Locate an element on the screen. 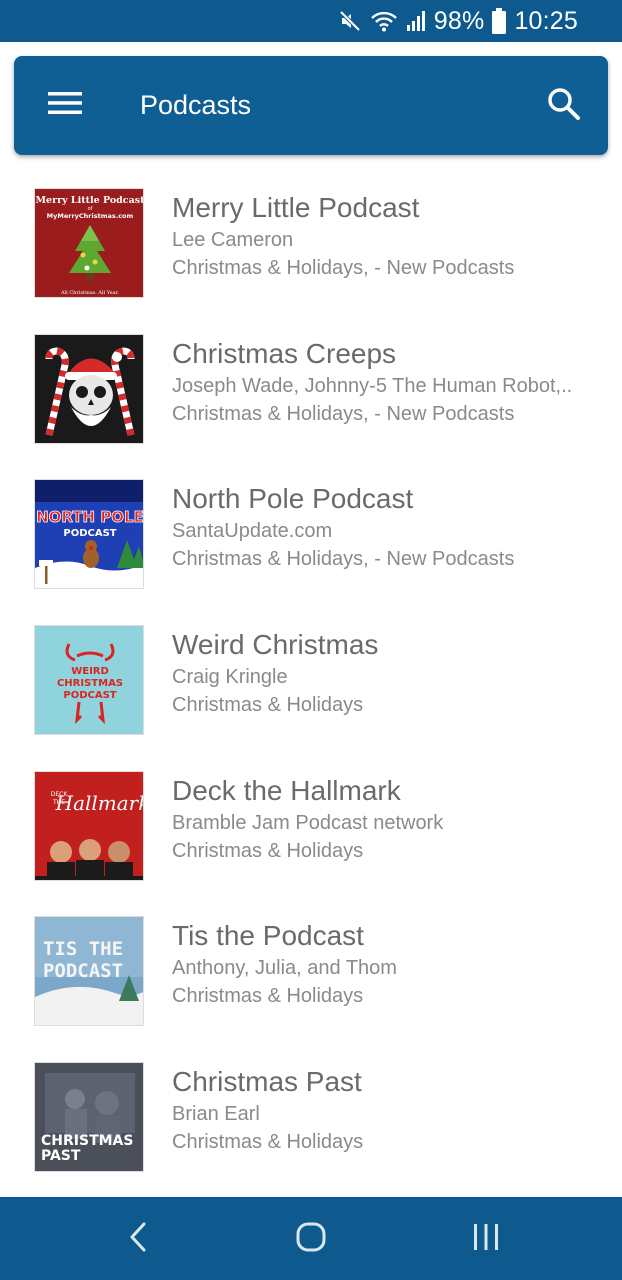  app-bar: Podcasts is located at coordinates (311, 105).